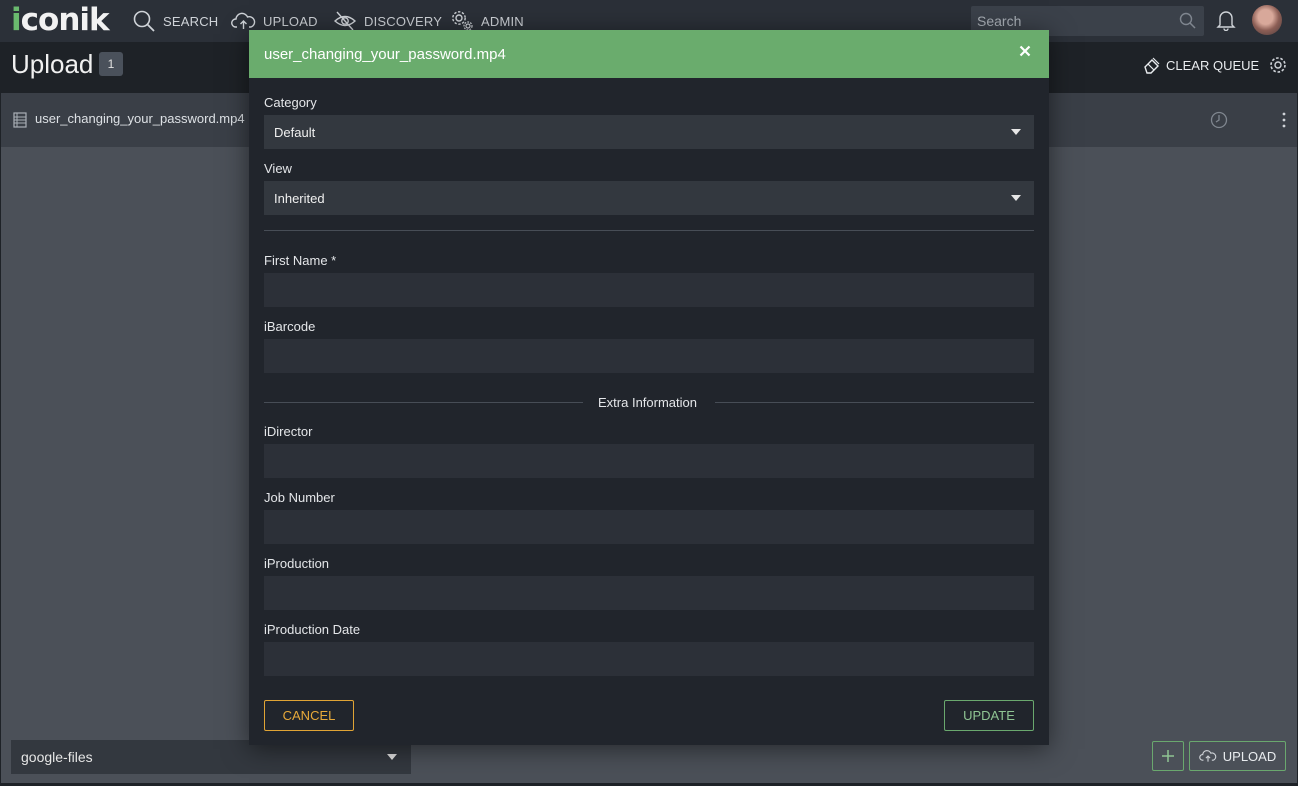 The width and height of the screenshot is (1298, 786). Describe the element at coordinates (649, 461) in the screenshot. I see `idirector-field` at that location.